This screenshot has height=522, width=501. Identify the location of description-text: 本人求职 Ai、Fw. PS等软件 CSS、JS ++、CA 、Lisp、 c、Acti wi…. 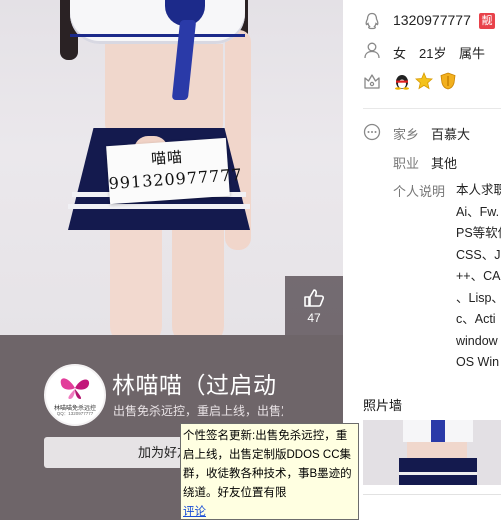
(478, 277).